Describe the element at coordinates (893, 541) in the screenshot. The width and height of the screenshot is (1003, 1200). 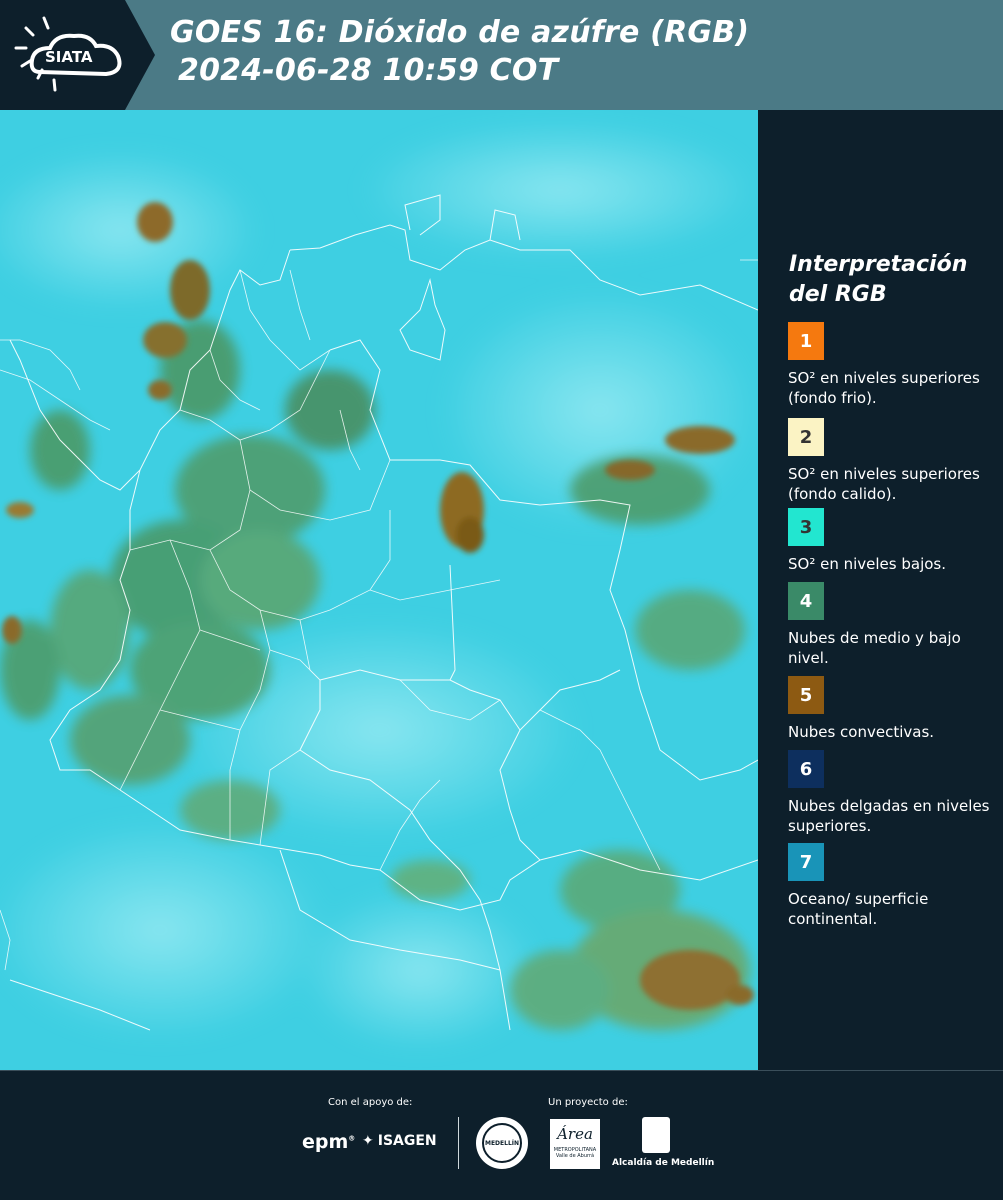
I see `legend-item-3: 3 SO² en niveles bajos.` at that location.